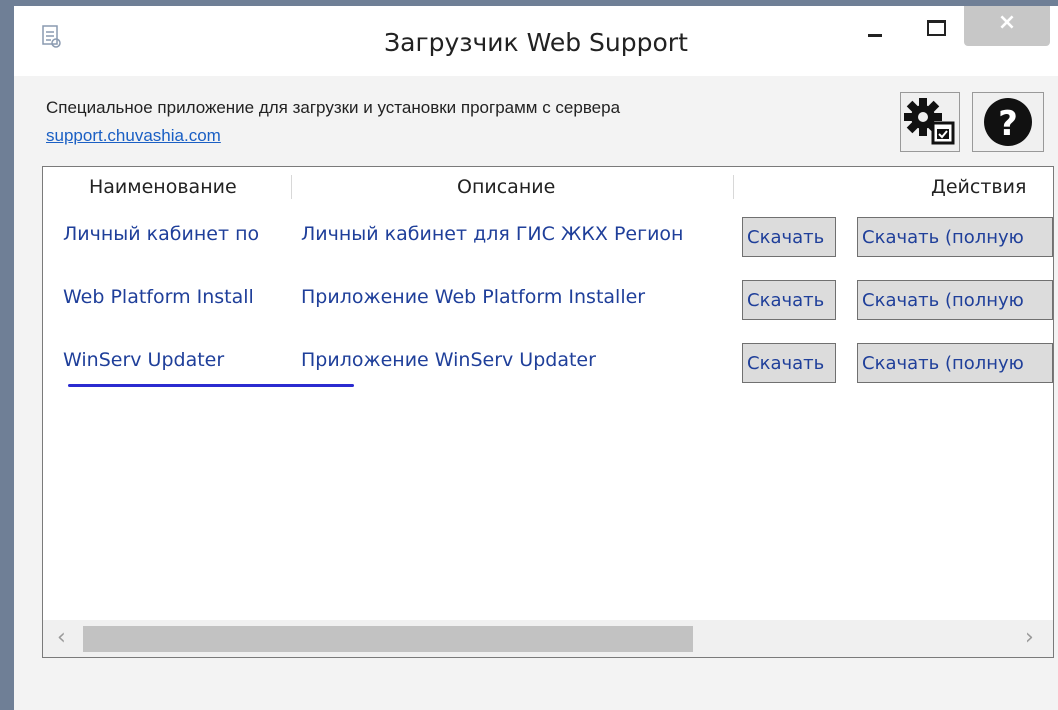  I want to click on column-header-actions: Действия, so click(978, 187).